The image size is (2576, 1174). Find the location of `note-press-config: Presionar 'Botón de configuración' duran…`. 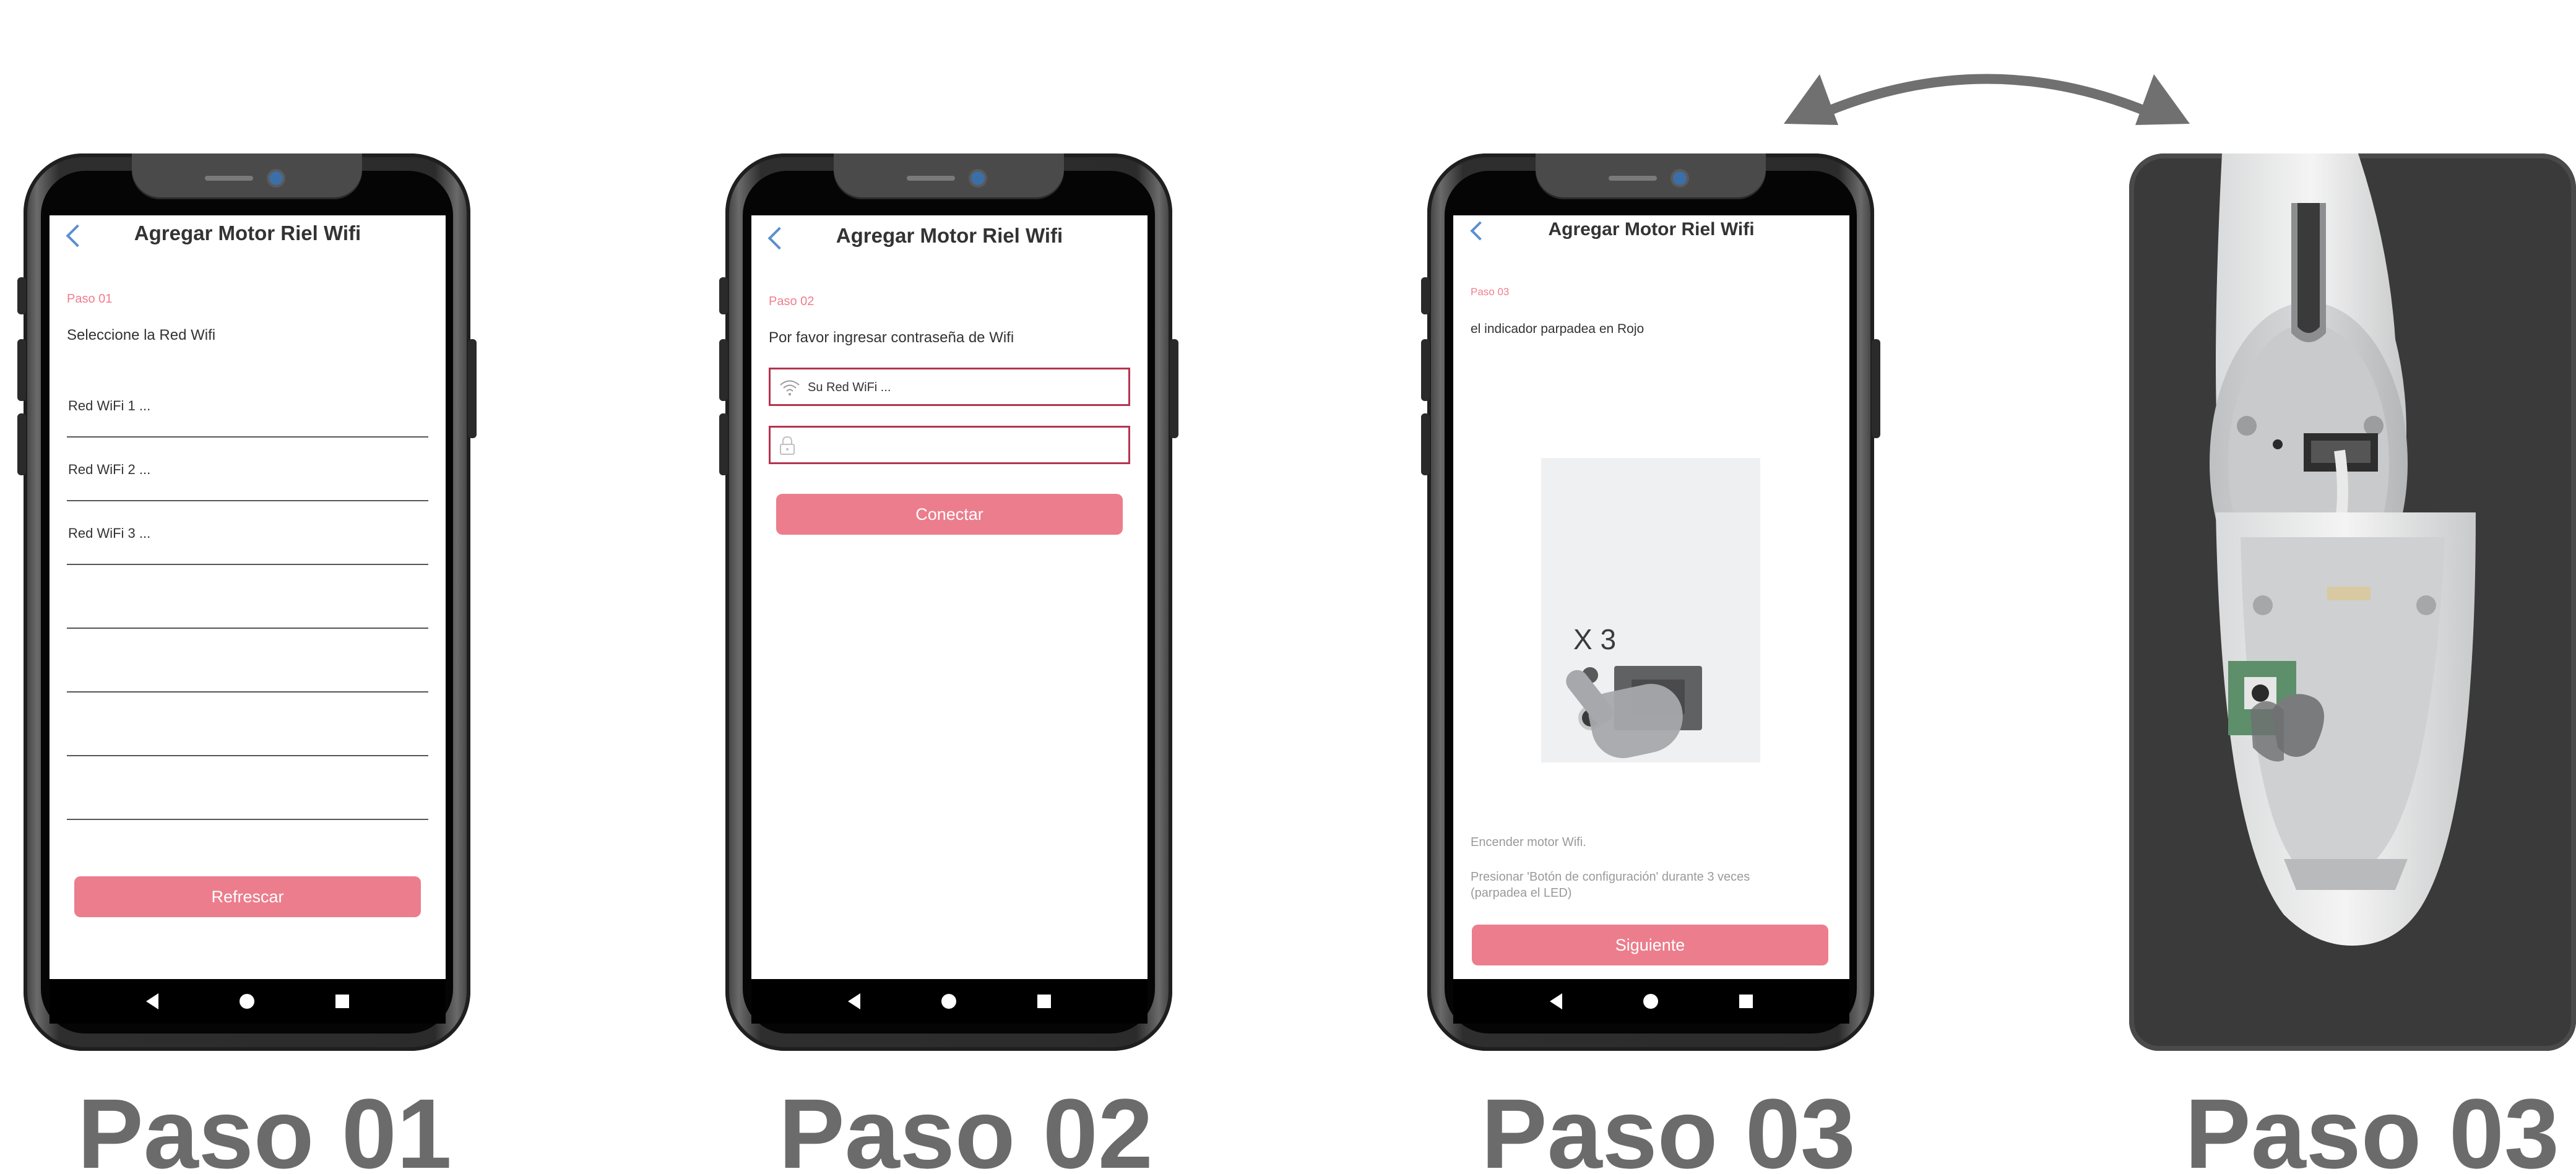

note-press-config: Presionar 'Botón de configuración' duran… is located at coordinates (1610, 885).